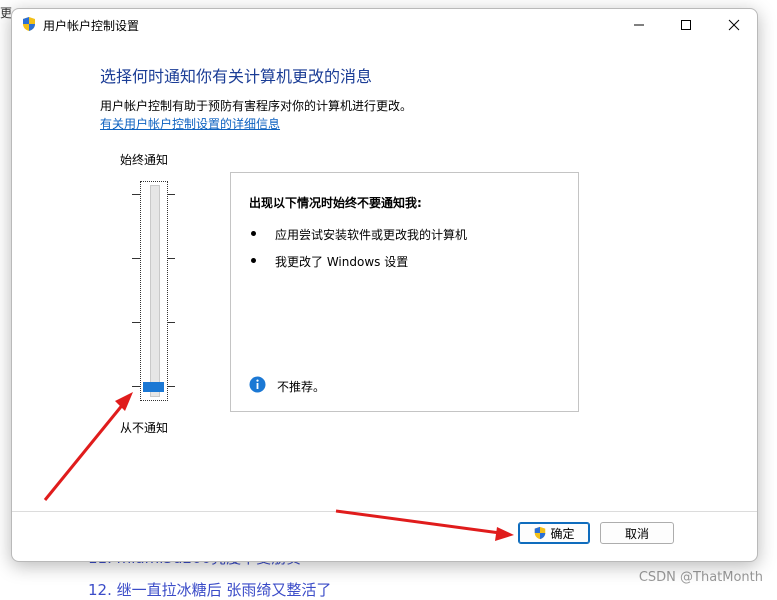  I want to click on close-button, so click(734, 24).